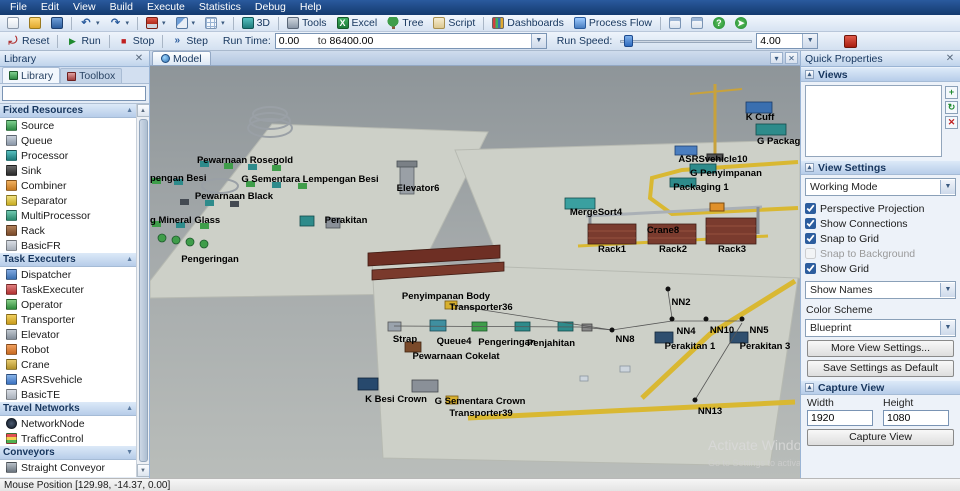 The width and height of the screenshot is (960, 491). Describe the element at coordinates (84, 7) in the screenshot. I see `menu-view: View` at that location.